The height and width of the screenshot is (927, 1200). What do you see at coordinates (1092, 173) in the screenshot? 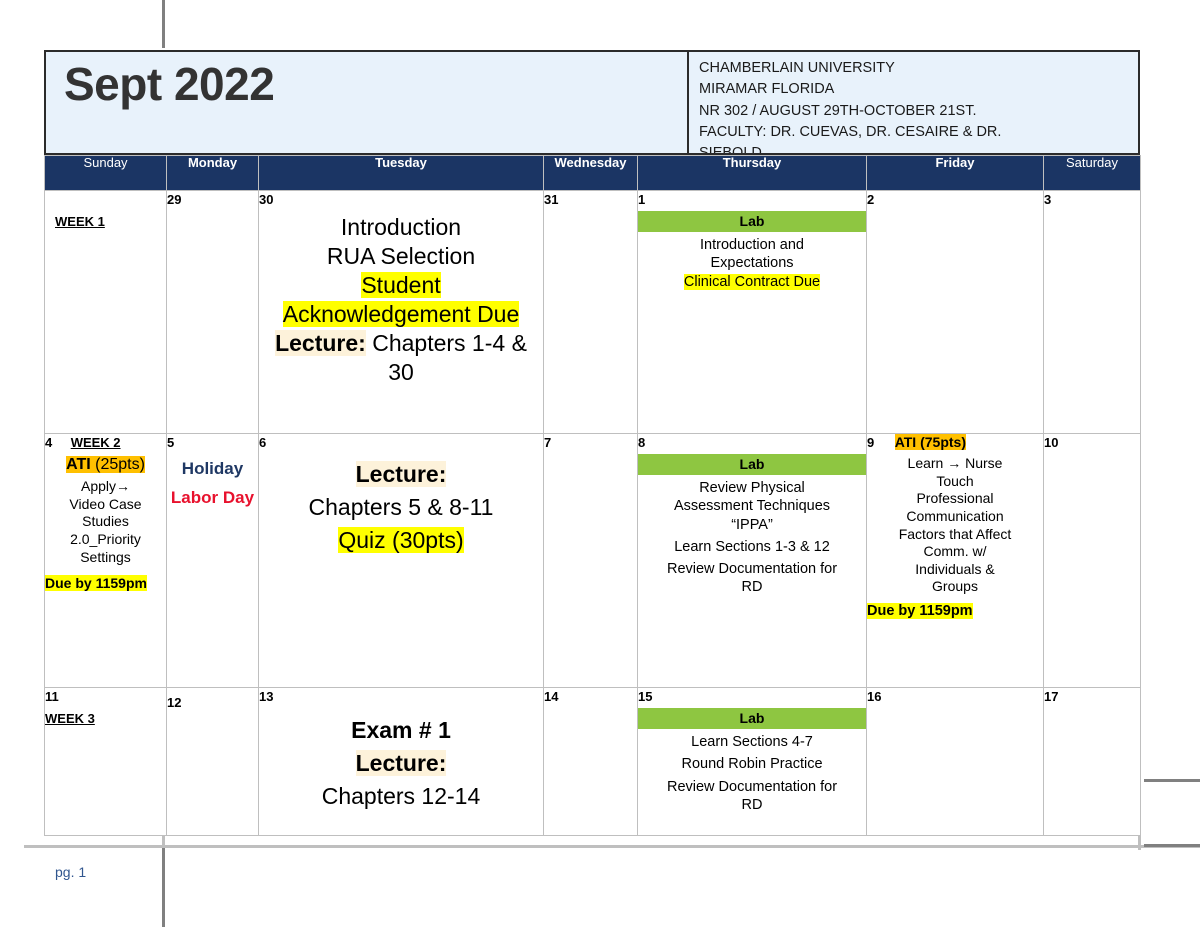
I see `weekday-header-saturday: Saturday` at bounding box center [1092, 173].